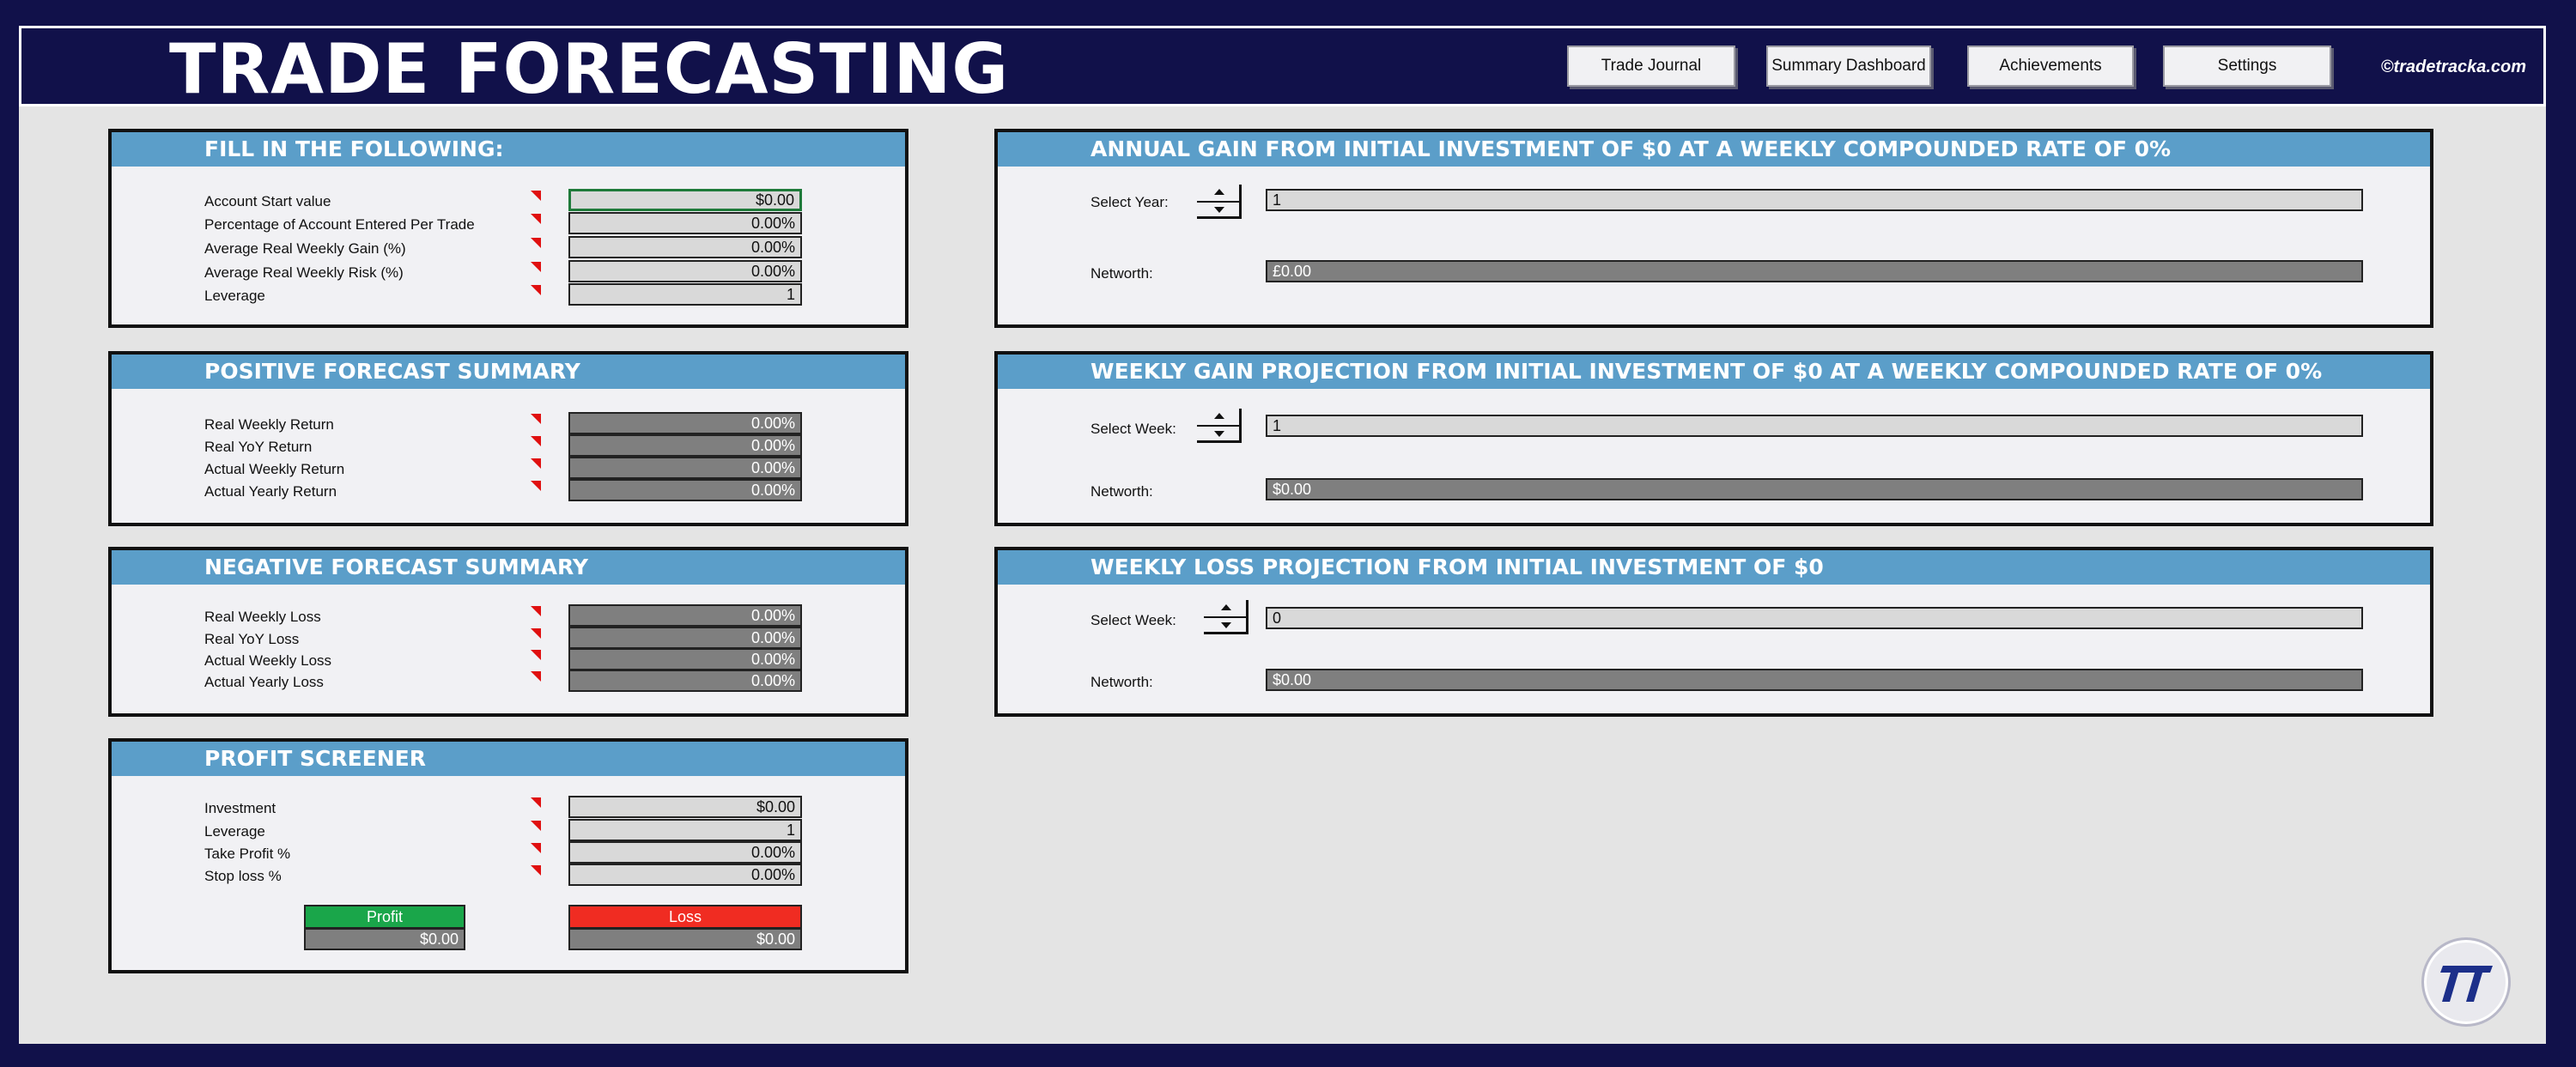 The height and width of the screenshot is (1067, 2576). What do you see at coordinates (274, 469) in the screenshot?
I see `actual-weekly-return-label: Actual Weekly Return` at bounding box center [274, 469].